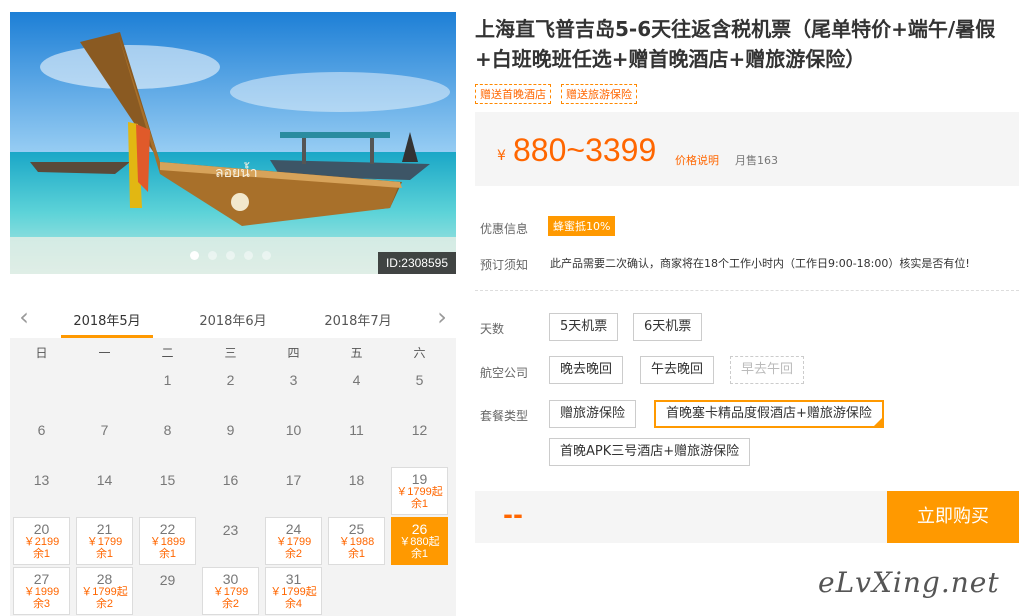 The width and height of the screenshot is (1024, 616). I want to click on day-remaining: 余3, so click(41, 604).